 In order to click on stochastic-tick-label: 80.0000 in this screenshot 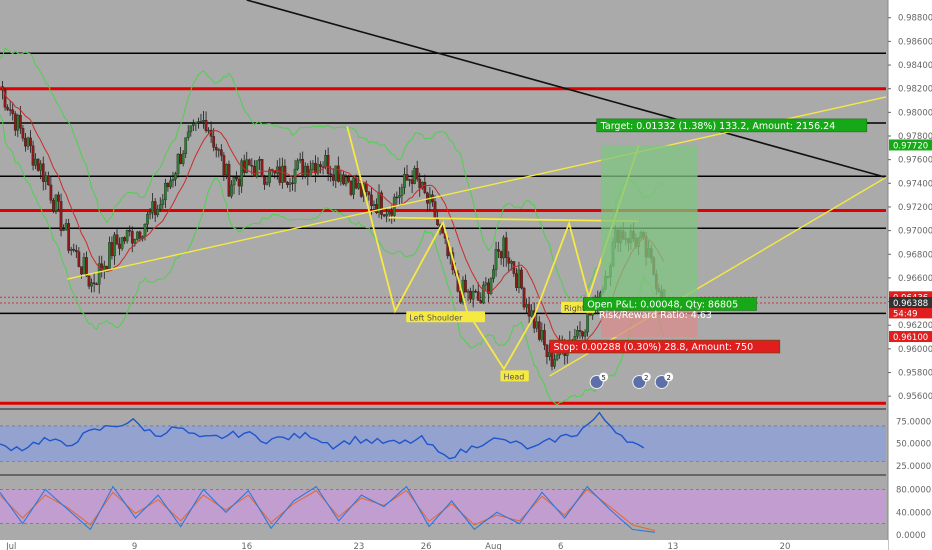, I will do `click(913, 490)`.